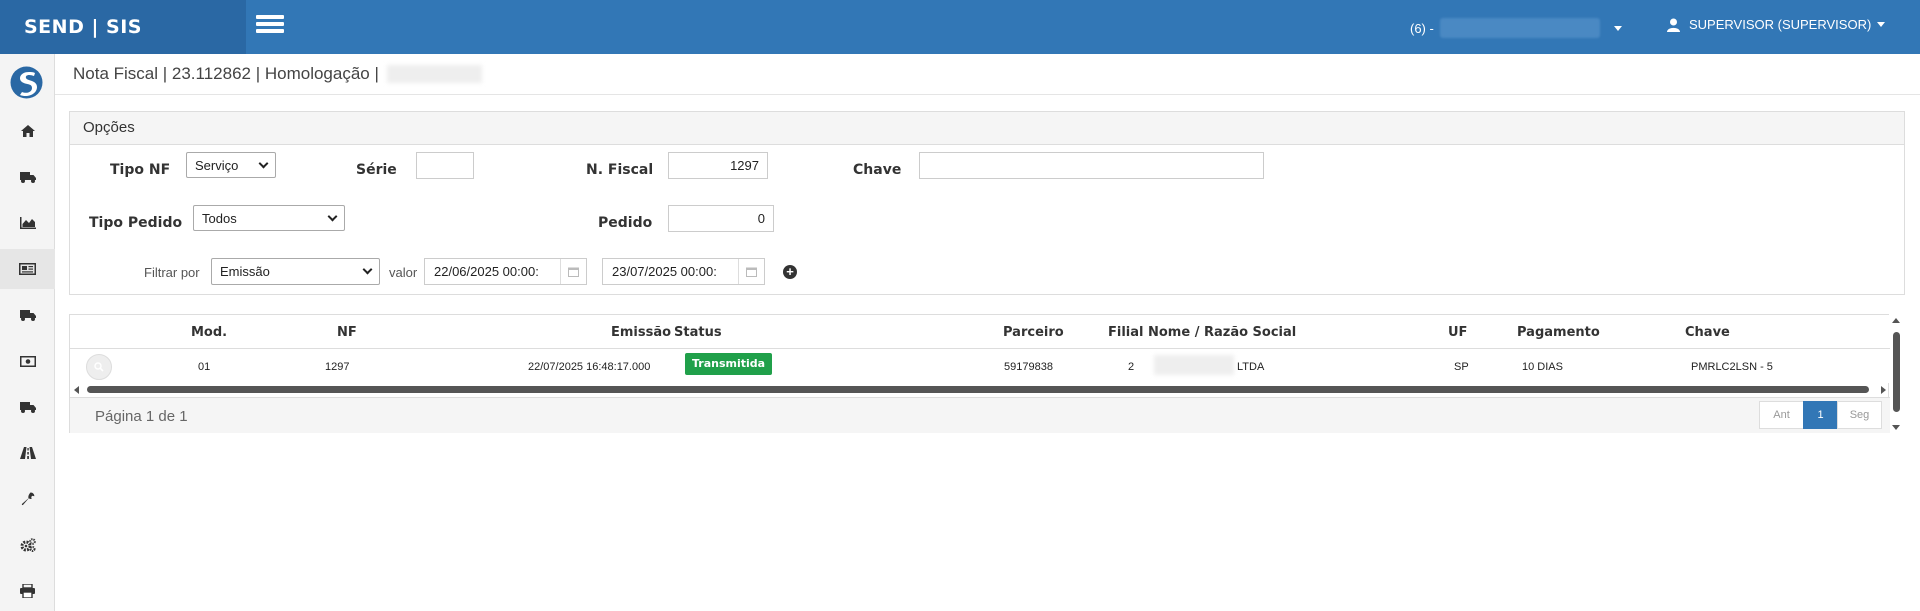  I want to click on filtrar-value: Emissão, so click(245, 271).